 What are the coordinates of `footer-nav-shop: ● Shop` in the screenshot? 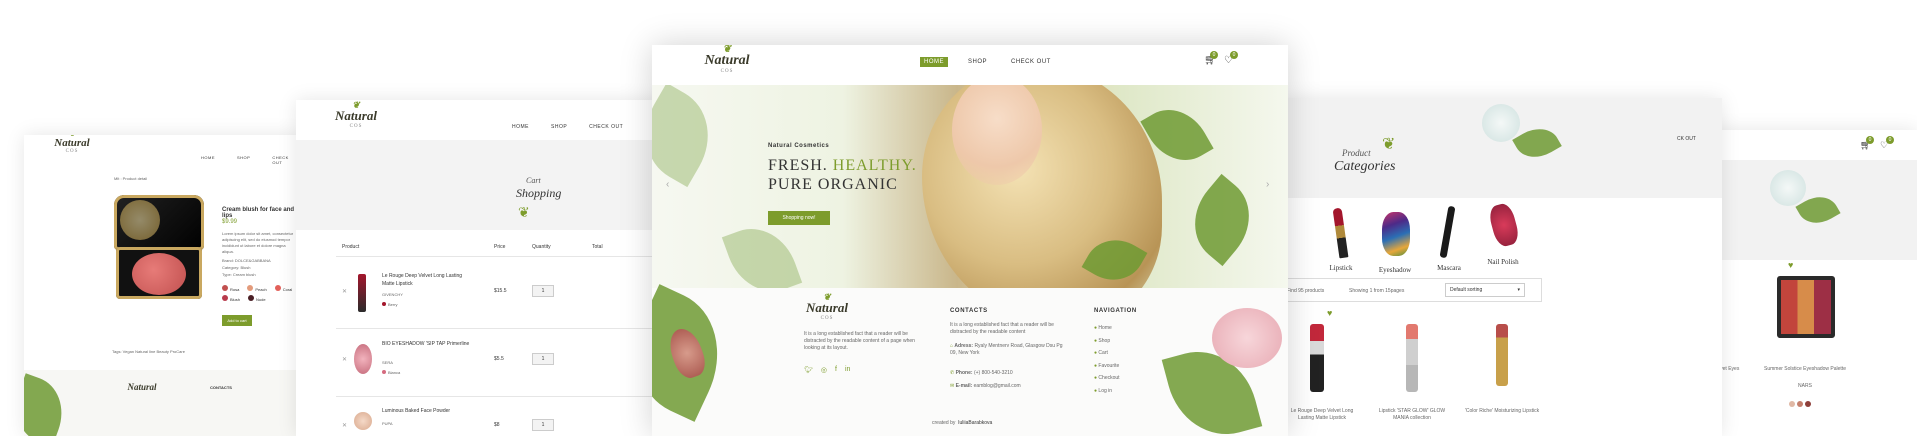 It's located at (1107, 341).